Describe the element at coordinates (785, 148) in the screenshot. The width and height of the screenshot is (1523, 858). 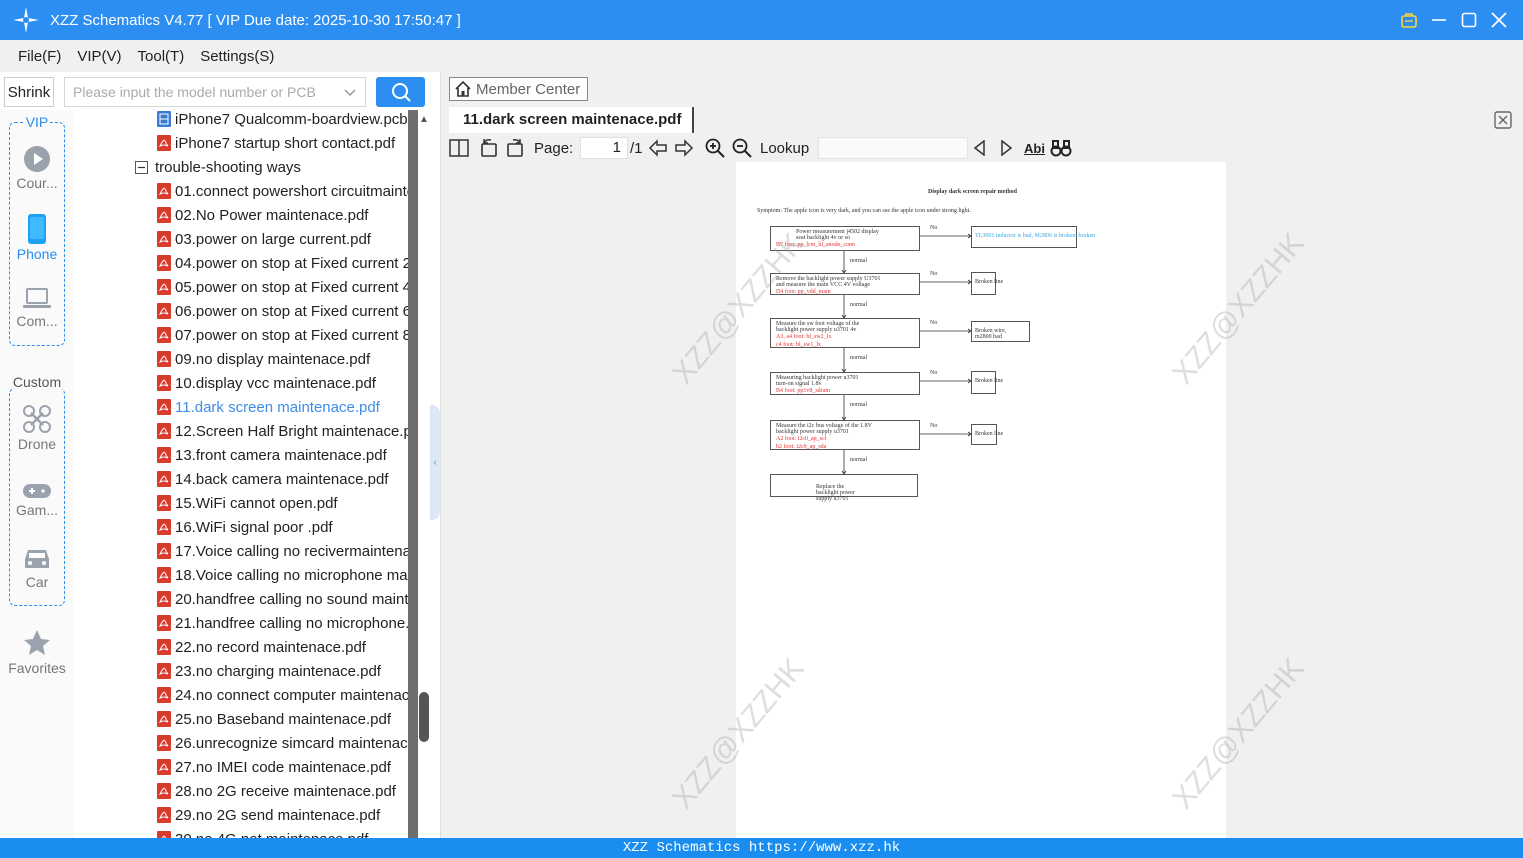
I see `lookup-label: Lookup` at that location.